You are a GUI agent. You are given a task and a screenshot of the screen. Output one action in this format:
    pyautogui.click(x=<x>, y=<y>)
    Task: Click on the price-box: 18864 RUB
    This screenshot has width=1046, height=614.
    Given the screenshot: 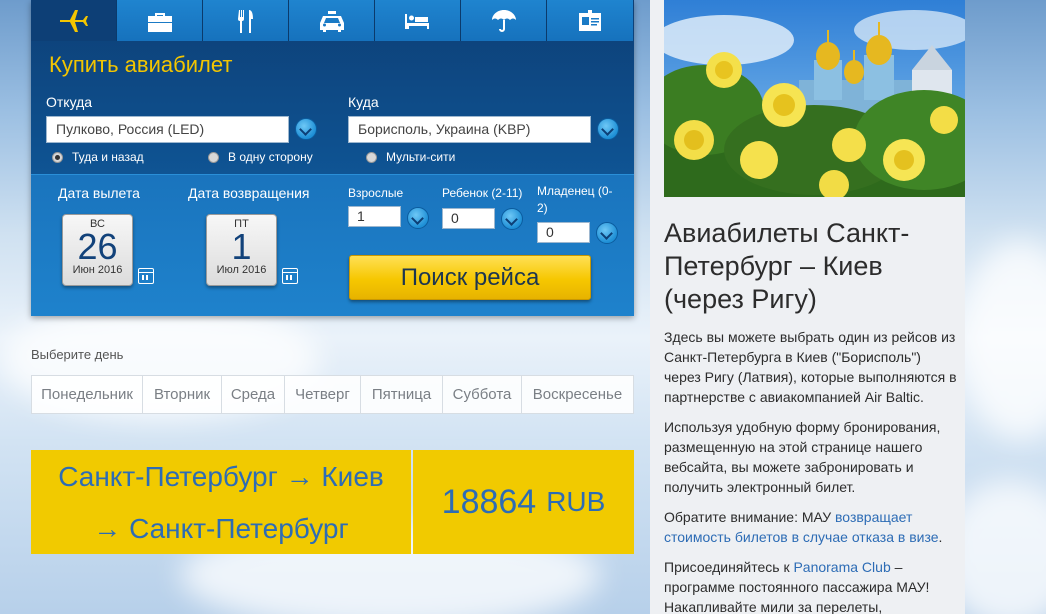 What is the action you would take?
    pyautogui.click(x=523, y=502)
    